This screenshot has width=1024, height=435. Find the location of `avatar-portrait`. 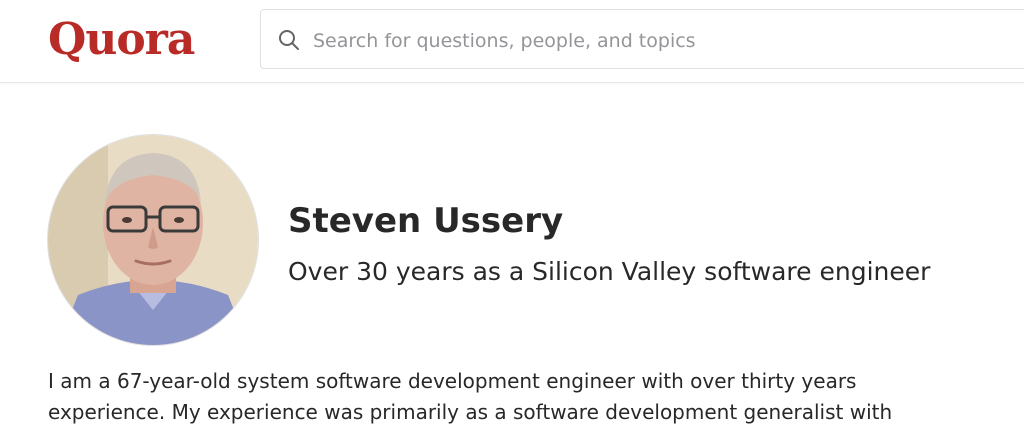

avatar-portrait is located at coordinates (153, 240).